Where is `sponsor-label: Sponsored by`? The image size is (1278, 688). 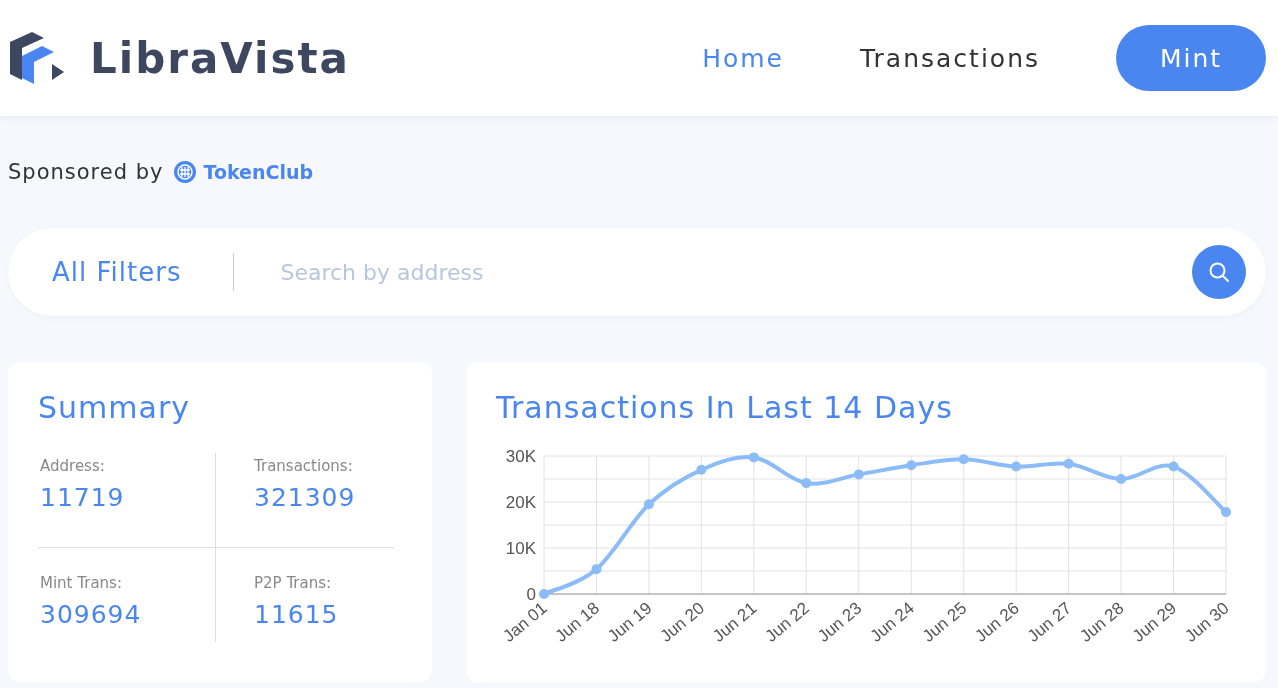 sponsor-label: Sponsored by is located at coordinates (86, 172).